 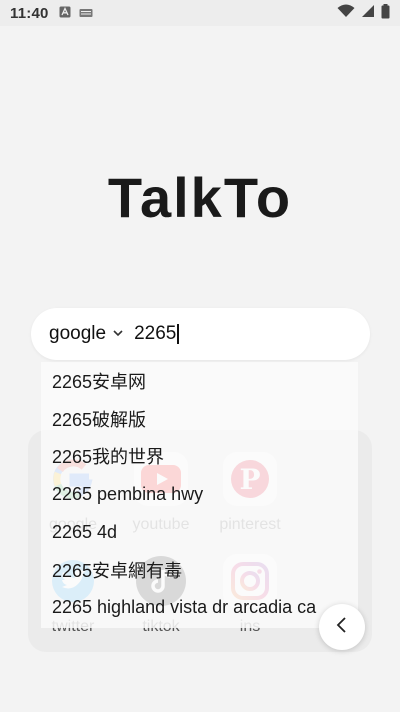 What do you see at coordinates (178, 334) in the screenshot?
I see `text-caret` at bounding box center [178, 334].